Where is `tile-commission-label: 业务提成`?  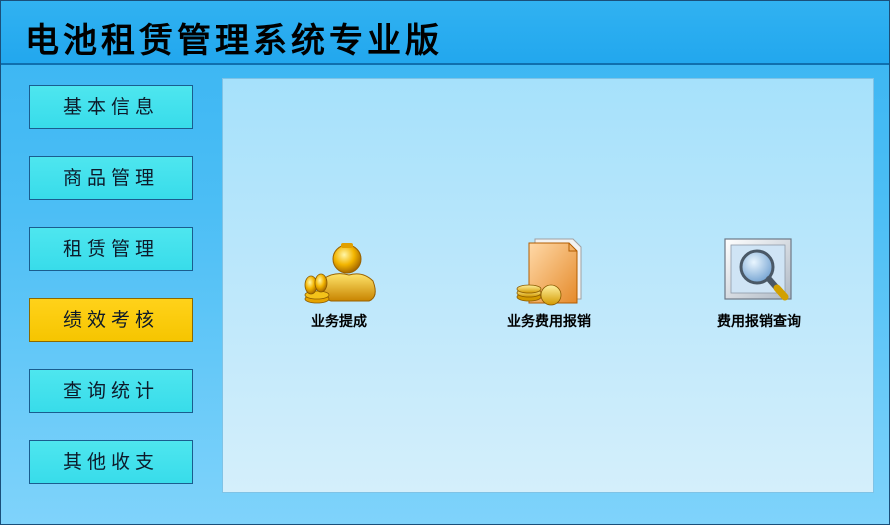 tile-commission-label: 业务提成 is located at coordinates (339, 322).